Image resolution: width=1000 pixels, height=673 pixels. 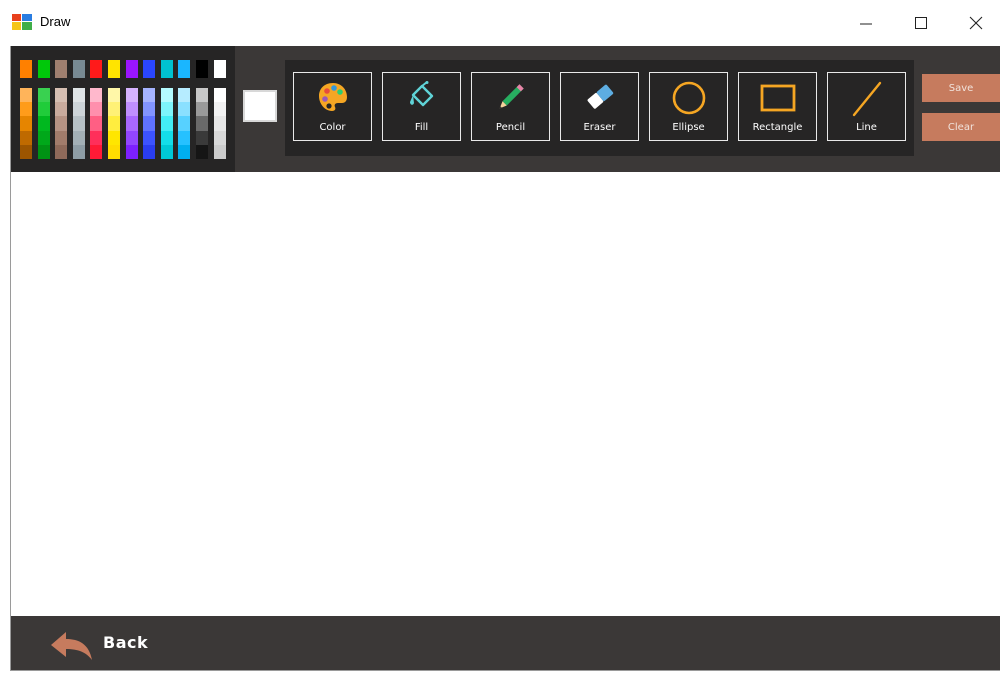 What do you see at coordinates (975, 23) in the screenshot?
I see `close-button` at bounding box center [975, 23].